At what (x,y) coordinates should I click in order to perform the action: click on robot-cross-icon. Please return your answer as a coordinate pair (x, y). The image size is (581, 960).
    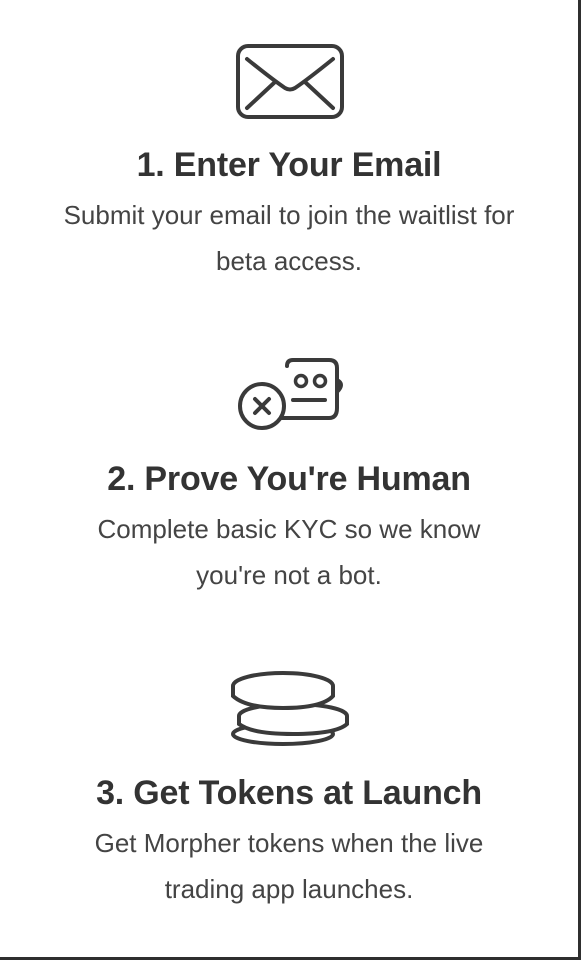
    Looking at the image, I should click on (289, 398).